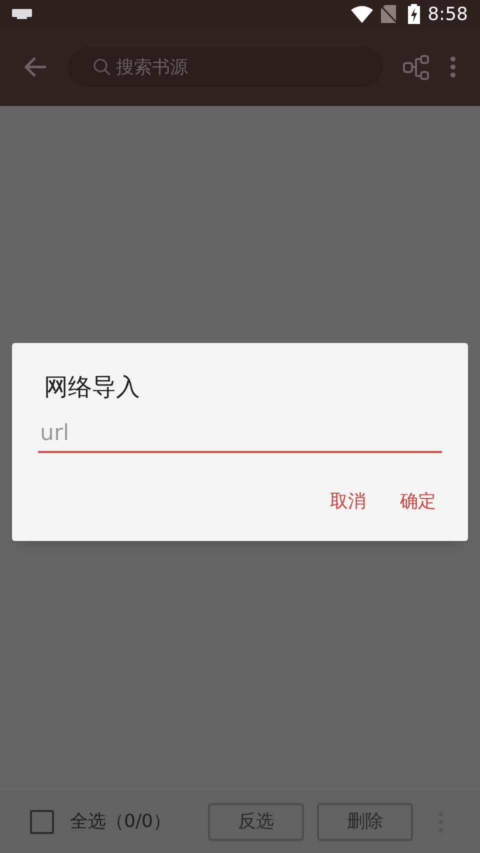  What do you see at coordinates (121, 822) in the screenshot?
I see `select-all-label: 全选（0/0）` at bounding box center [121, 822].